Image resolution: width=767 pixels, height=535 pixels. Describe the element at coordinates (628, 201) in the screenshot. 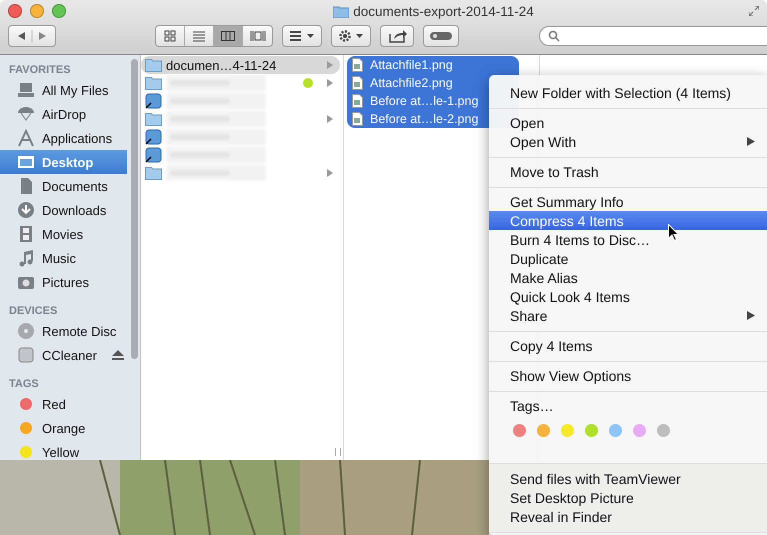

I see `menu-item: Get Summary Info` at that location.